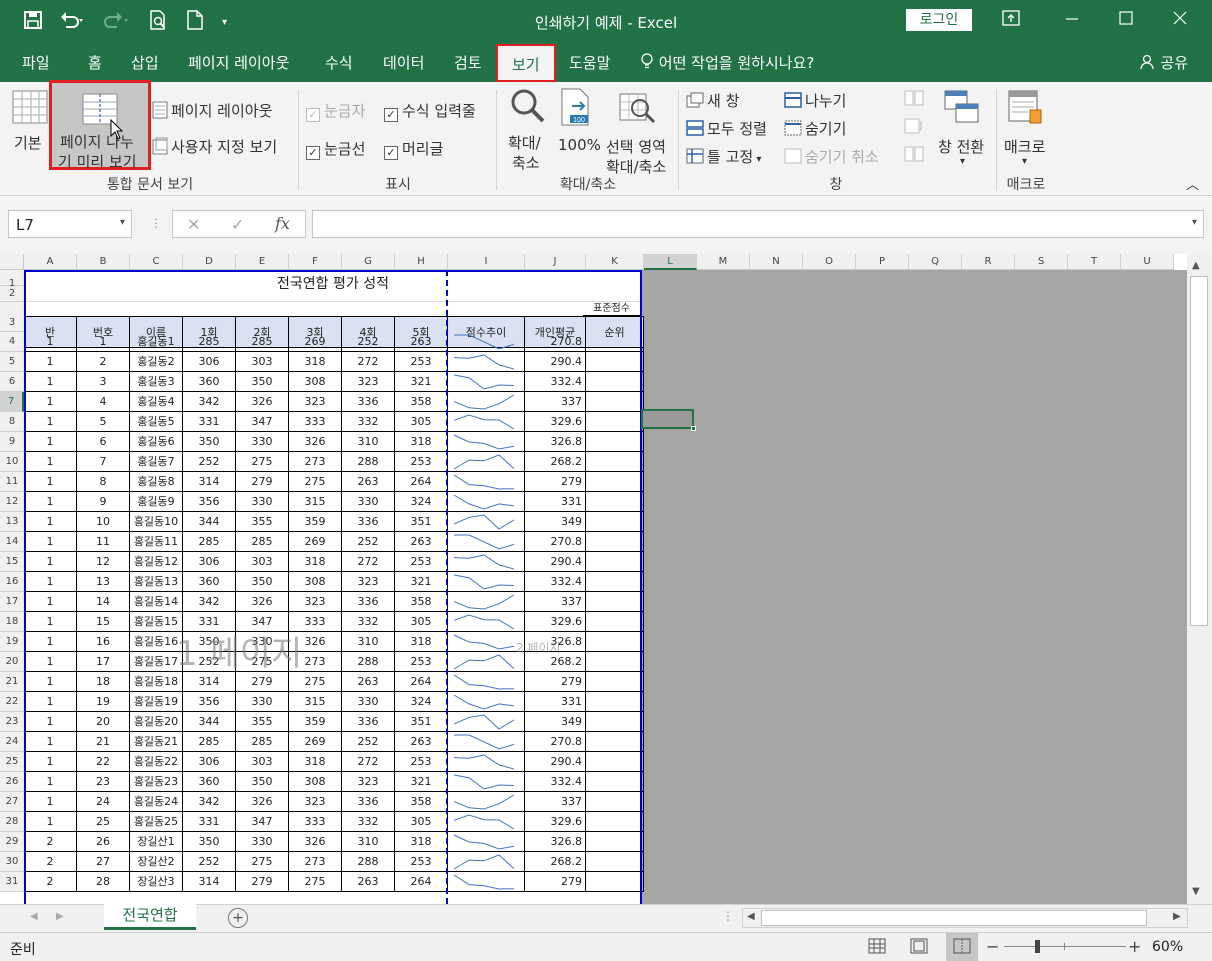  Describe the element at coordinates (12, 522) in the screenshot. I see `row-header: 13` at that location.